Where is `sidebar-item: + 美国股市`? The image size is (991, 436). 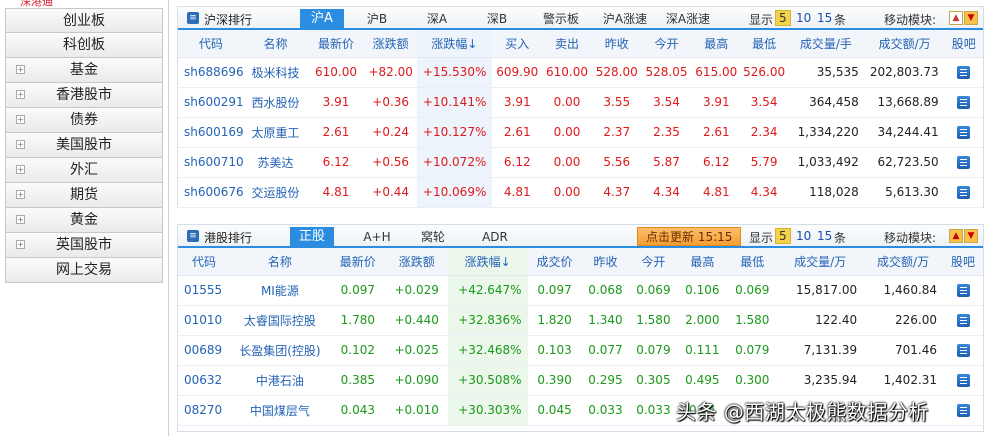 sidebar-item: + 美国股市 is located at coordinates (84, 145).